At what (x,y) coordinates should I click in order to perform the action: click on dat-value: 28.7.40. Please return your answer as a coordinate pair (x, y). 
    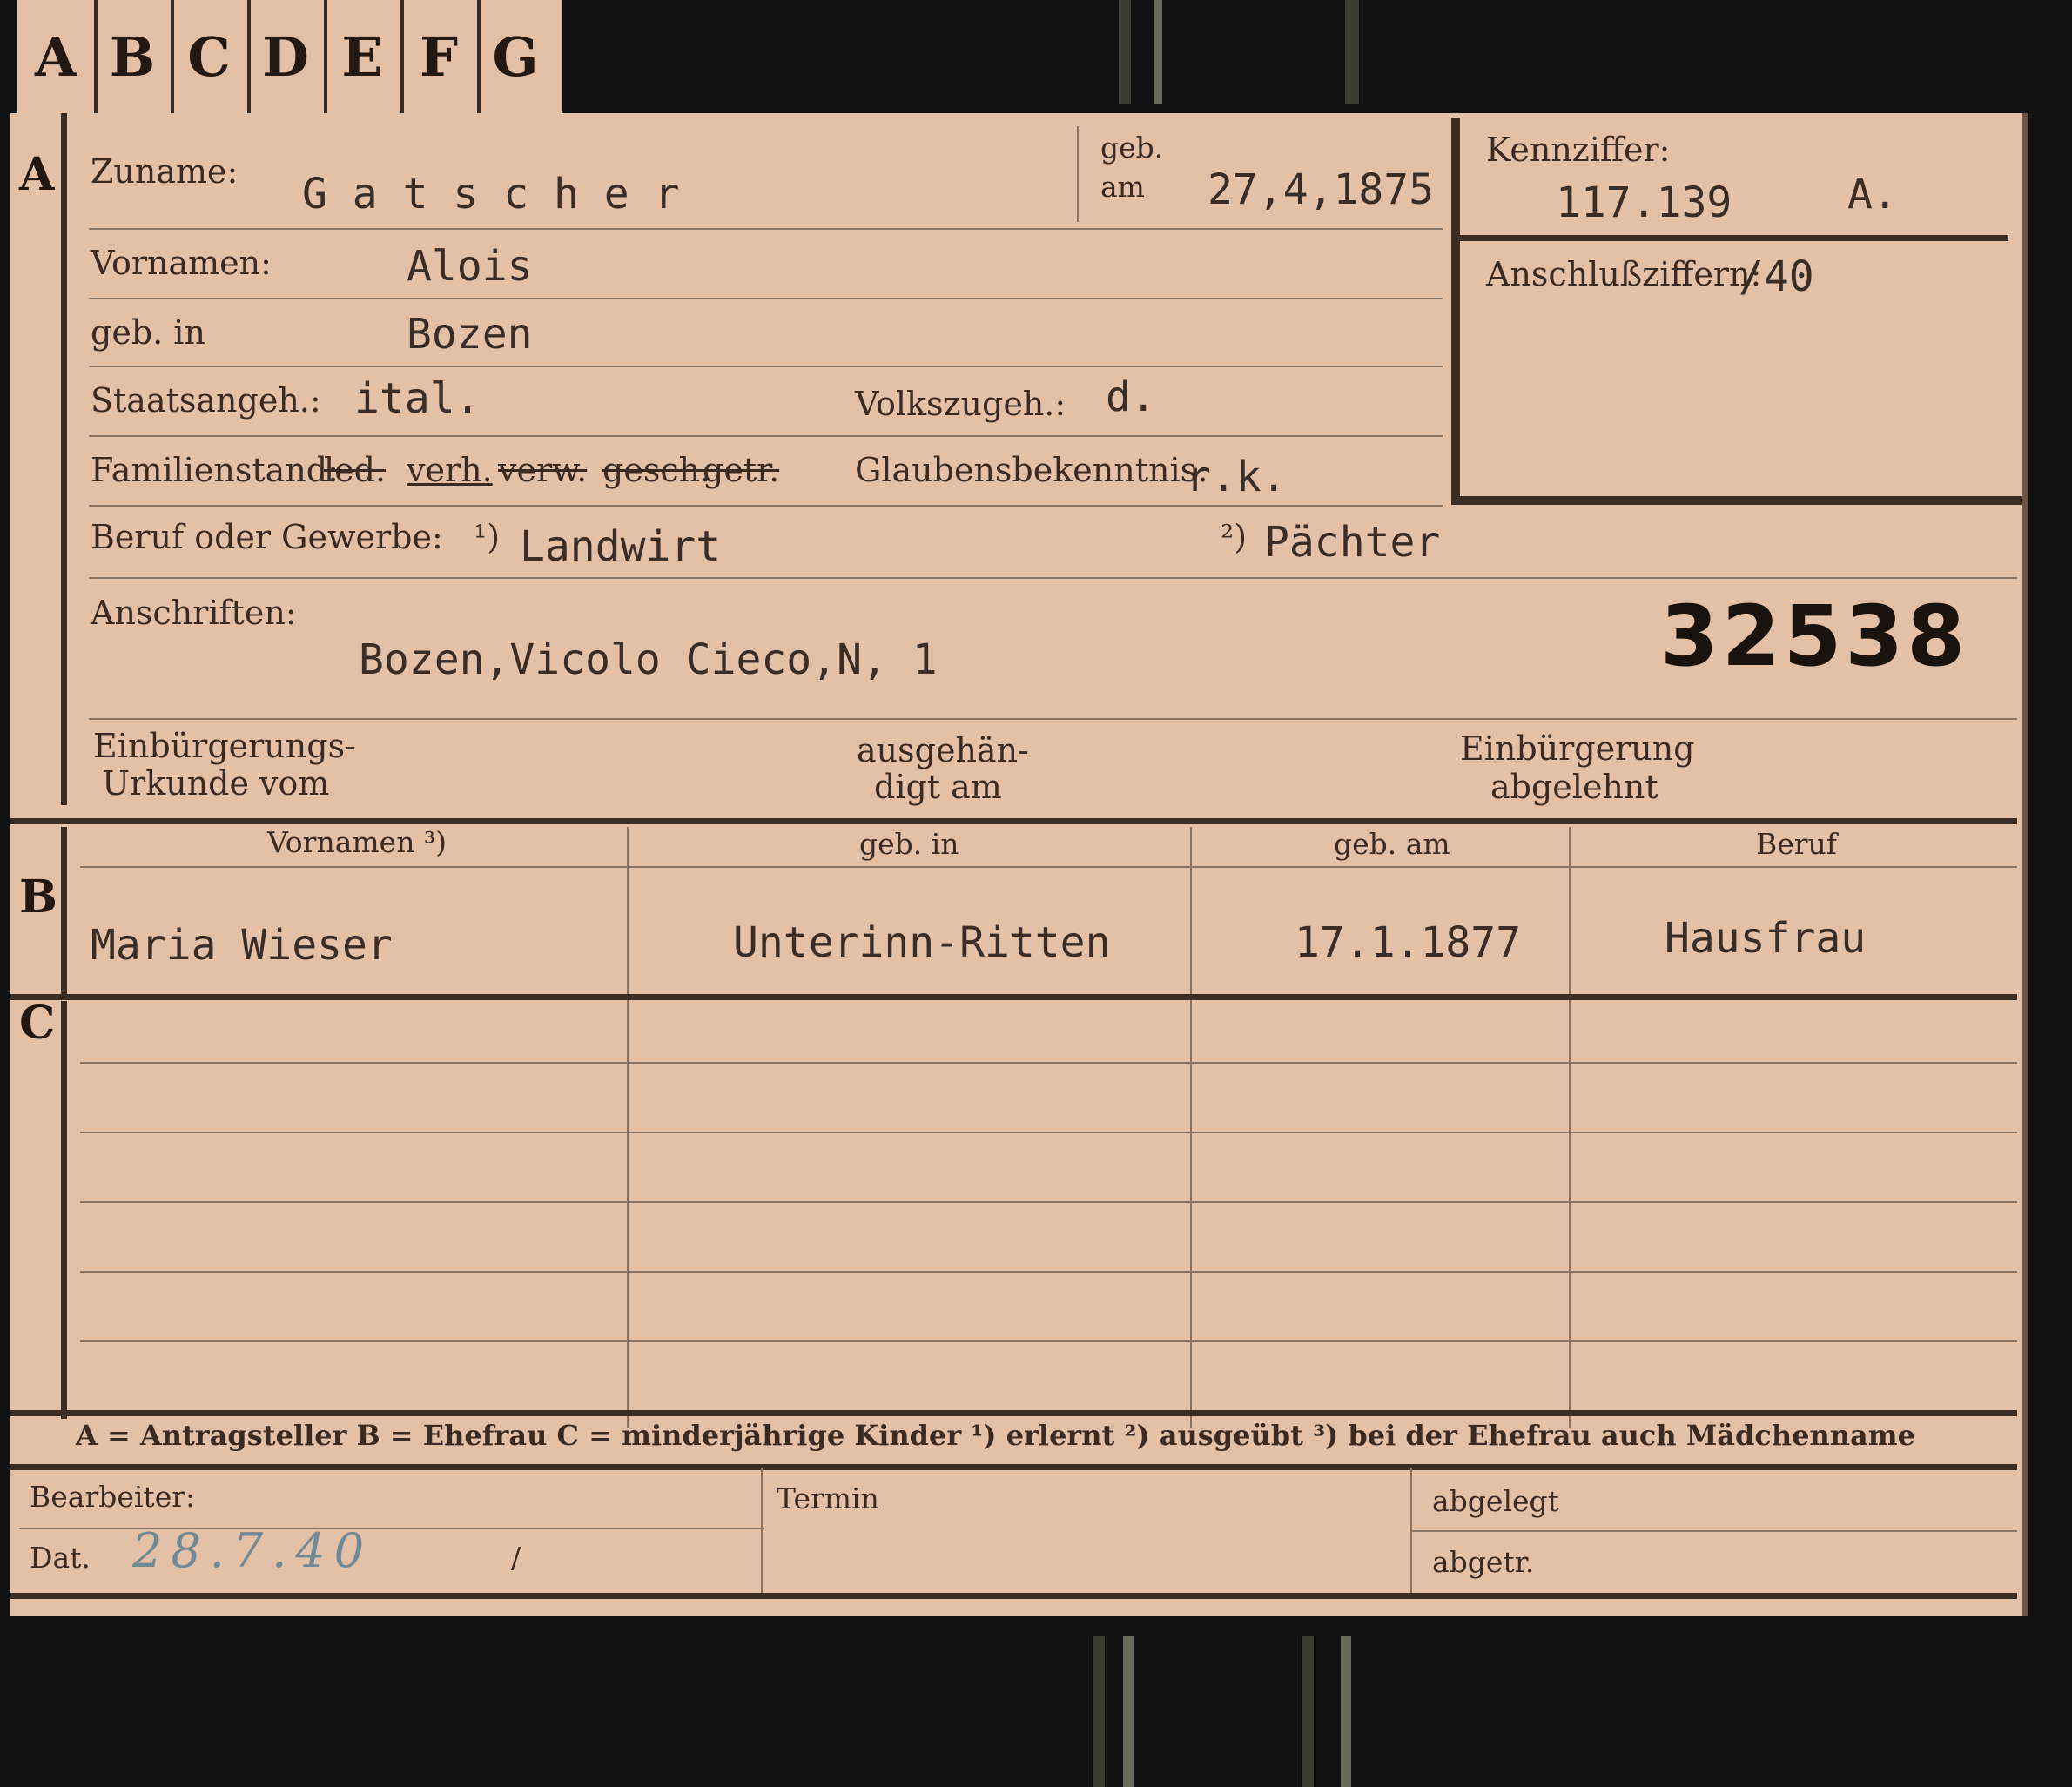
    Looking at the image, I should click on (253, 1550).